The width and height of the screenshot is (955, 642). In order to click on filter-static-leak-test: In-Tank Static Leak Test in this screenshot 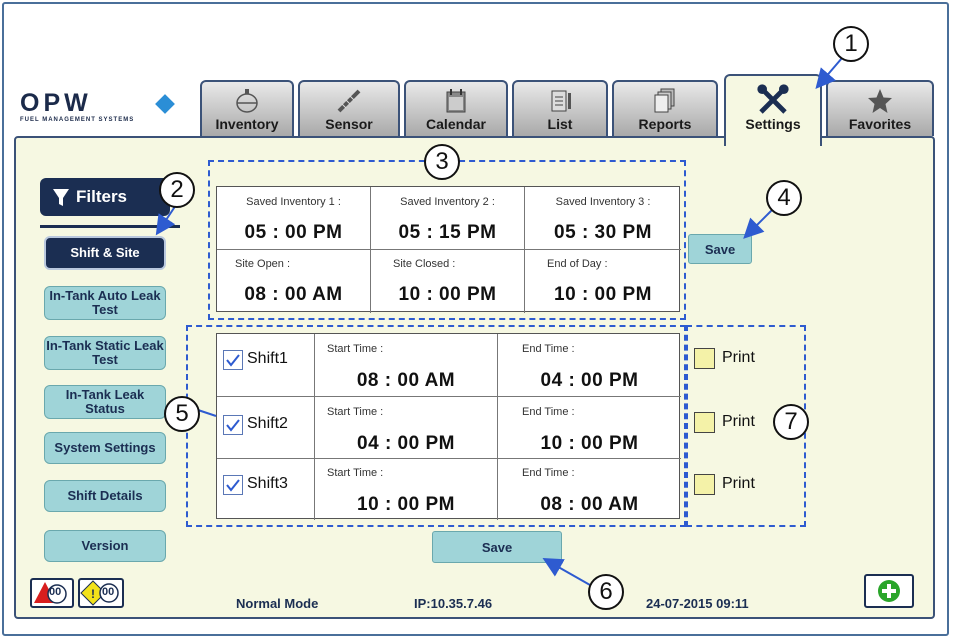, I will do `click(105, 353)`.